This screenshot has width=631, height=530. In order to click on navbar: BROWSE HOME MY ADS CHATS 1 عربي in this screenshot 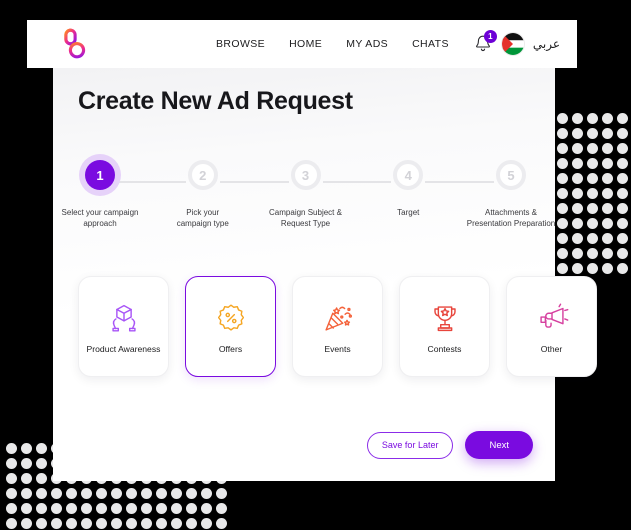, I will do `click(302, 44)`.